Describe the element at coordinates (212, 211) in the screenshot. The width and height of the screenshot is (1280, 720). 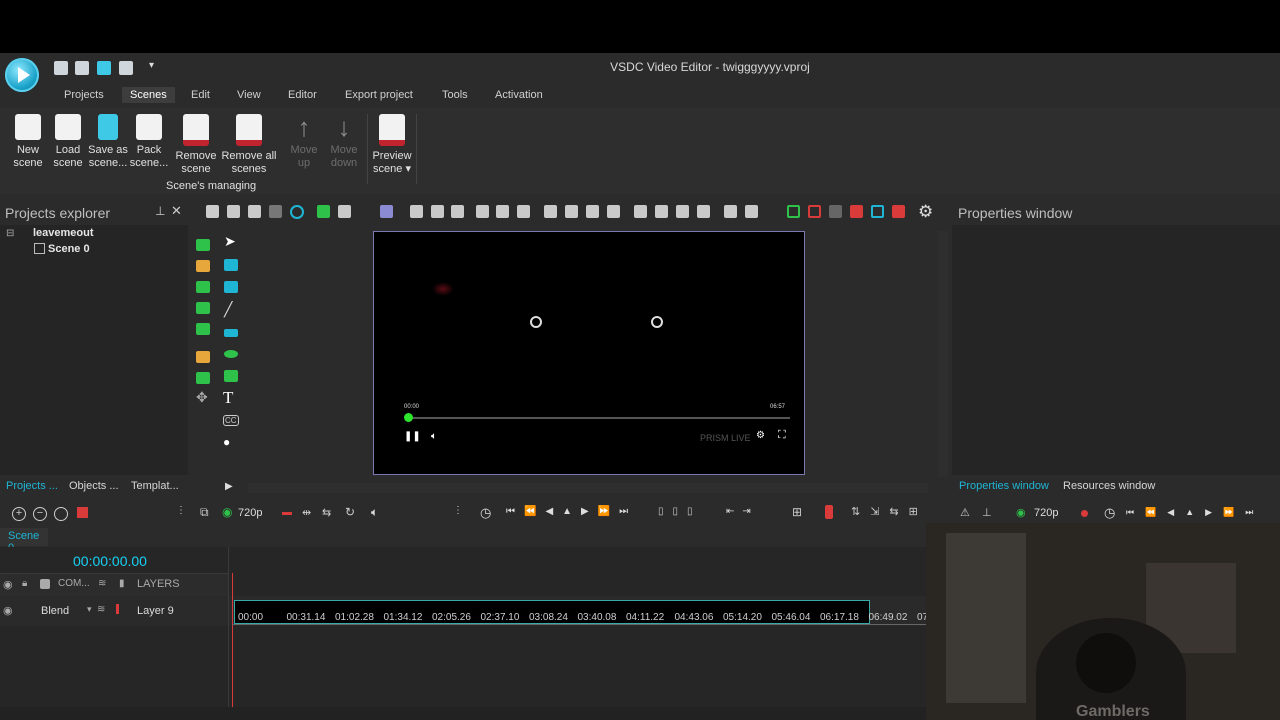
I see `cut-icon` at that location.